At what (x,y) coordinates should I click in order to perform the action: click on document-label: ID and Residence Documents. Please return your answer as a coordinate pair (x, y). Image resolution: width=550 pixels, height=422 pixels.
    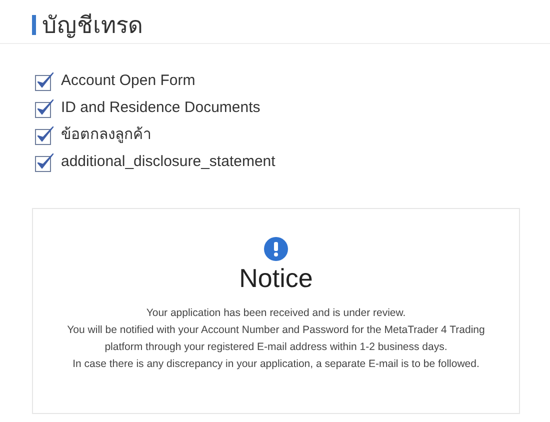
    Looking at the image, I should click on (160, 108).